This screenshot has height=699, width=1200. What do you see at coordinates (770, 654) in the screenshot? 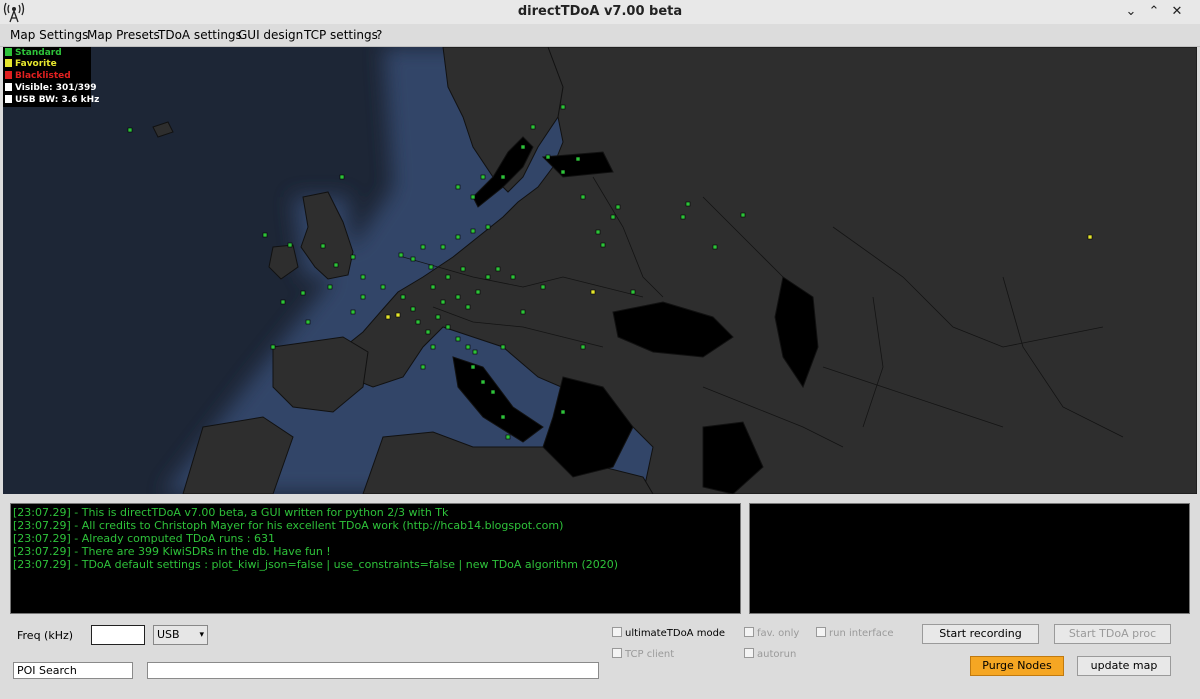
I see `autorun-checkbox: autorun` at bounding box center [770, 654].